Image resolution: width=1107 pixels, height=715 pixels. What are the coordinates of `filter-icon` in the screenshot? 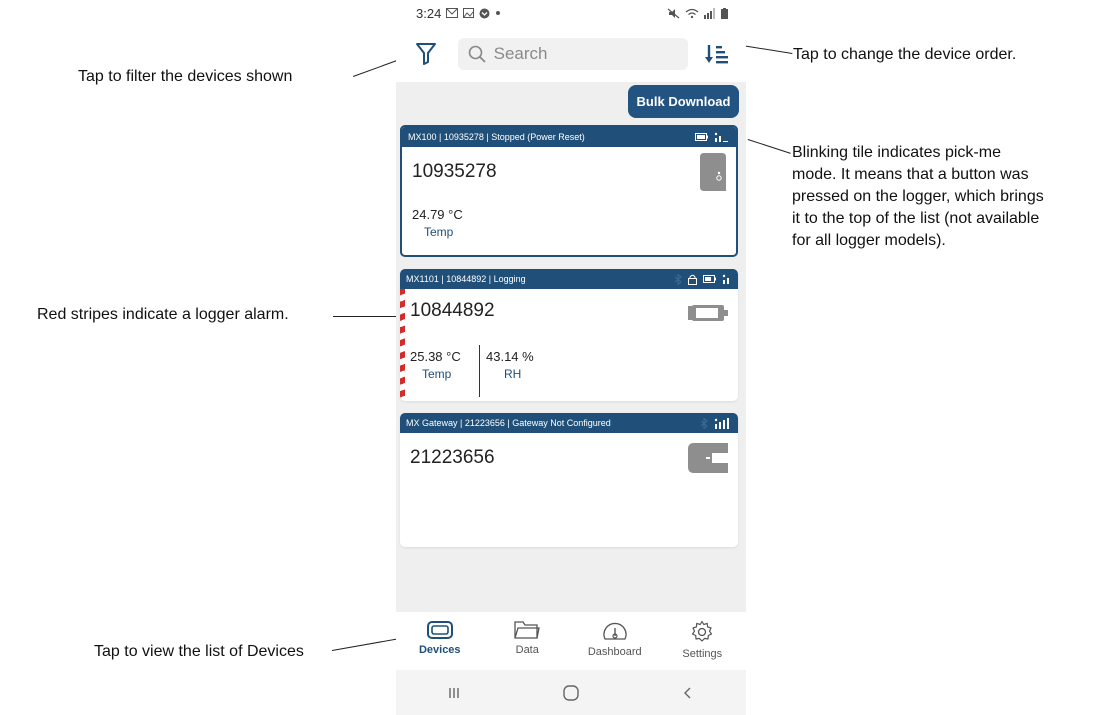 It's located at (425, 54).